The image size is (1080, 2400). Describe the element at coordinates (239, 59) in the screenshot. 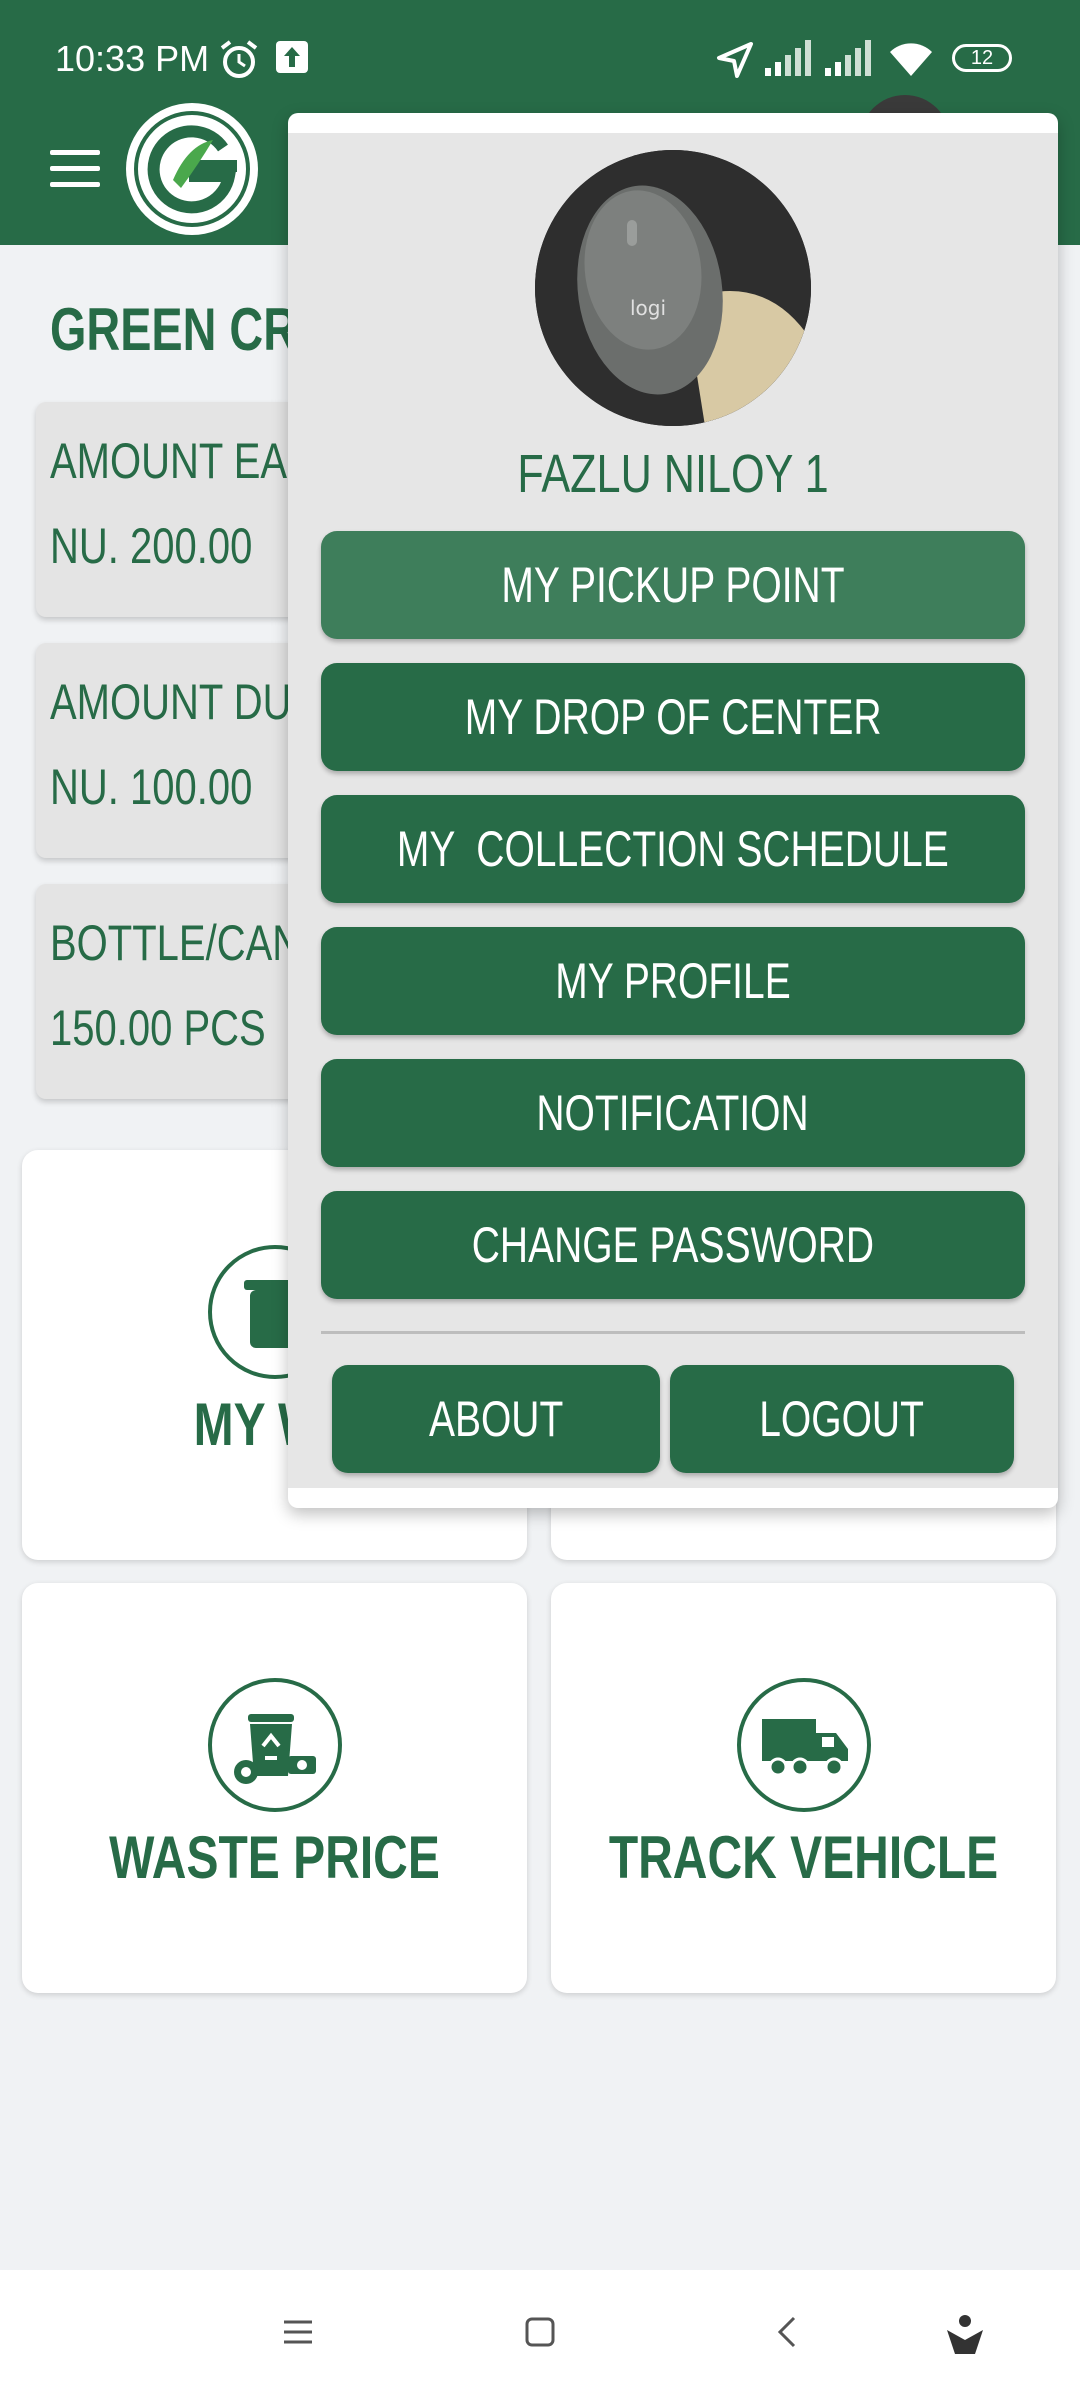

I see `alarm-icon` at that location.